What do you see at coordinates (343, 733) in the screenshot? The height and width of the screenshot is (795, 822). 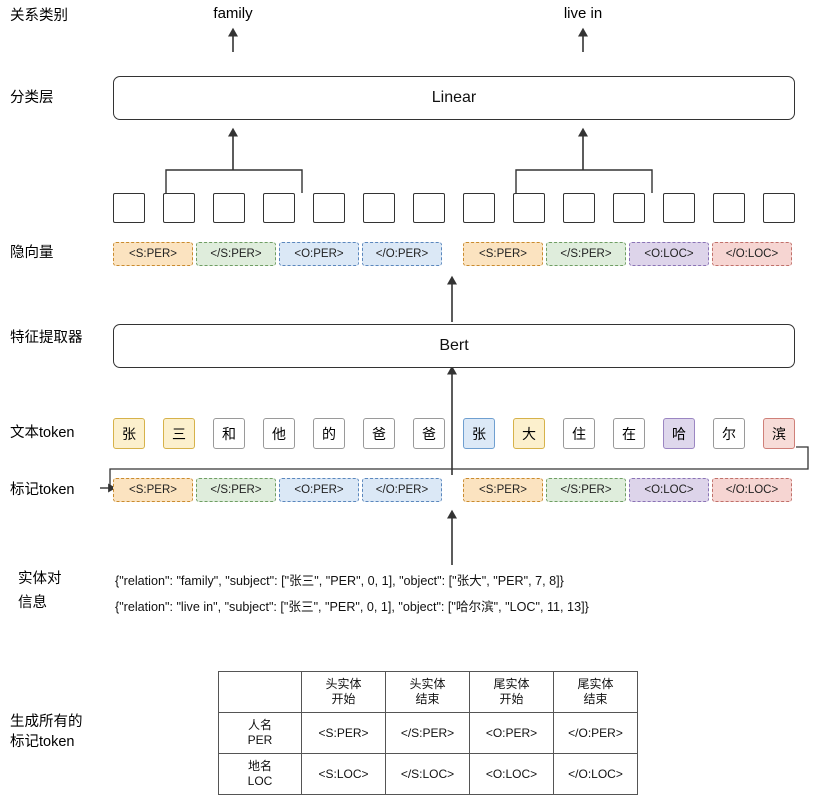 I see `table-cell: <S:PER>` at bounding box center [343, 733].